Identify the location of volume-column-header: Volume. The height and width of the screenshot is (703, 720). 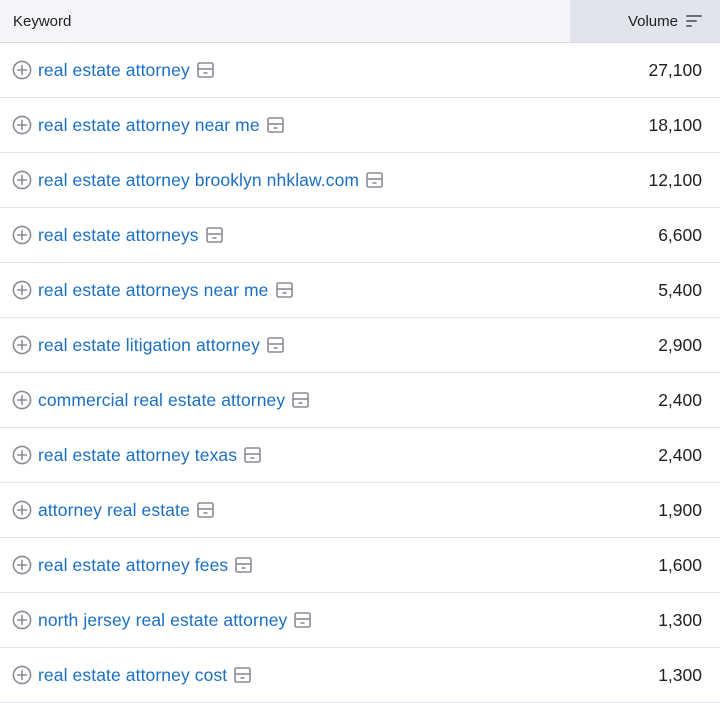
(645, 21).